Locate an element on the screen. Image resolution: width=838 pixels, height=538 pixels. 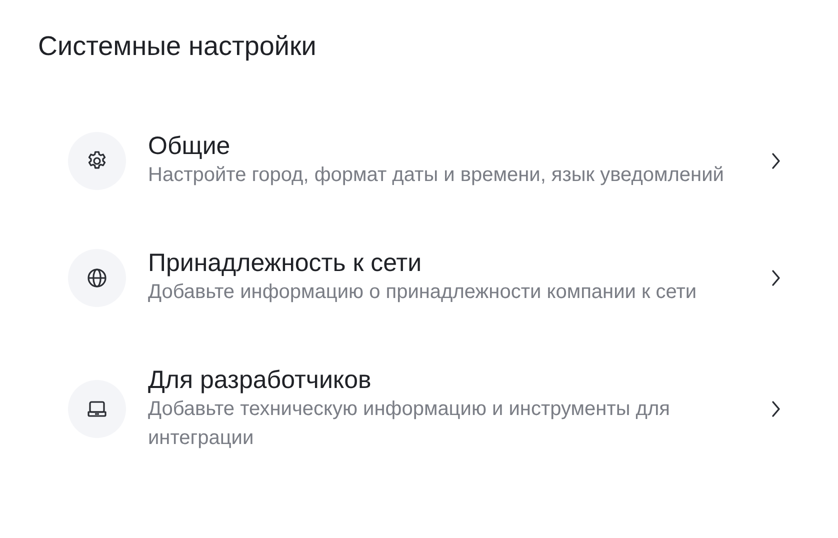
setting-description: Добавьте информацию о принадлежности компании к сети is located at coordinates (423, 292).